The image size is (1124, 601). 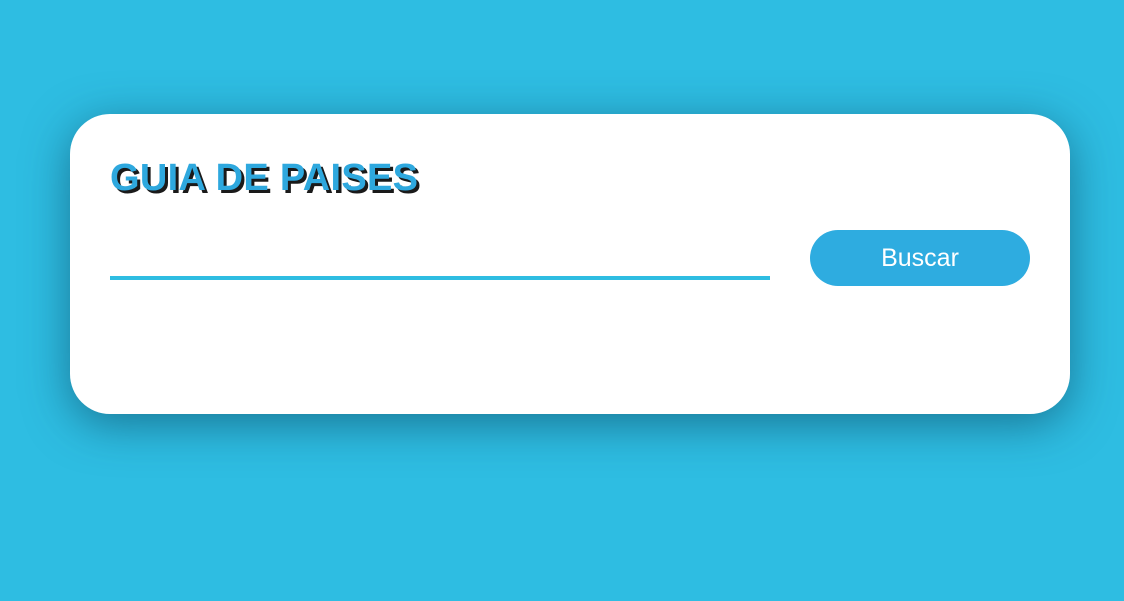 I want to click on page-title: GUIA DE PAISES, so click(x=264, y=178).